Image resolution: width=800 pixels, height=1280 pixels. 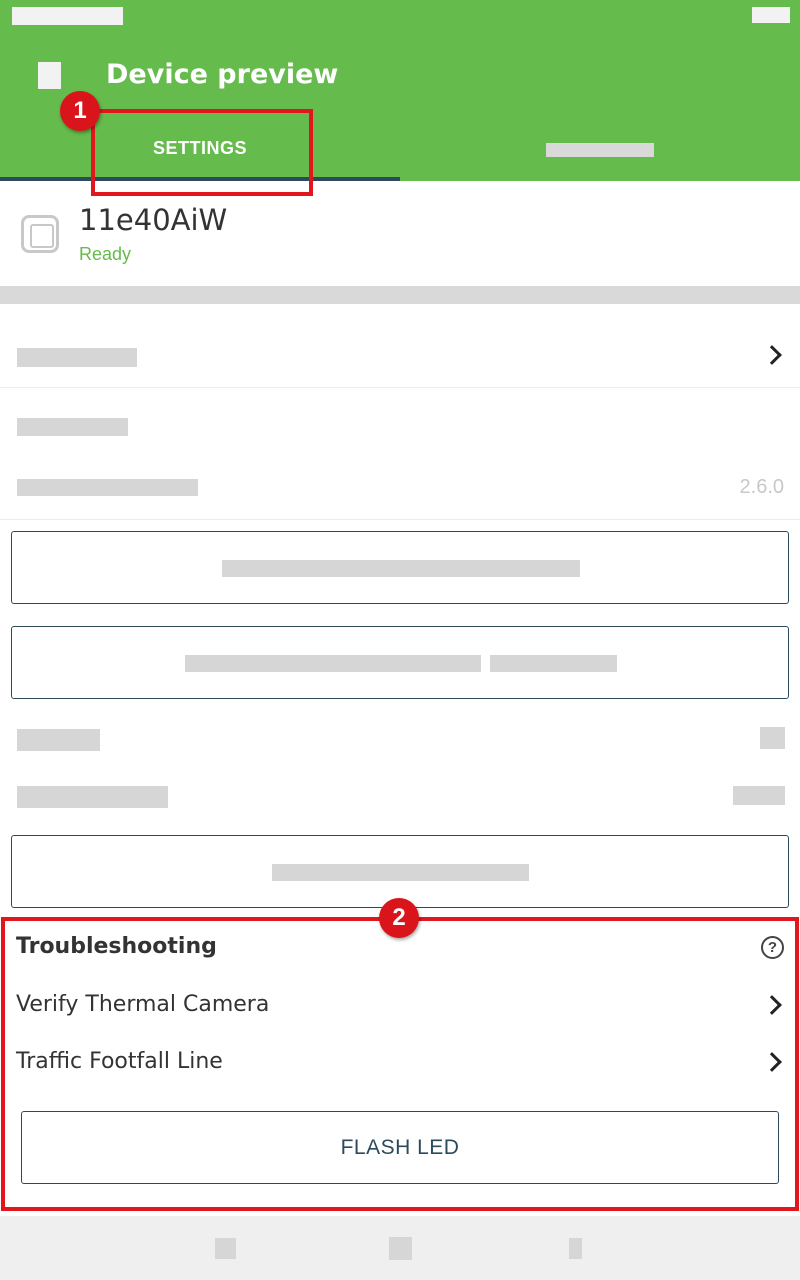 I want to click on version-label, so click(x=107, y=487).